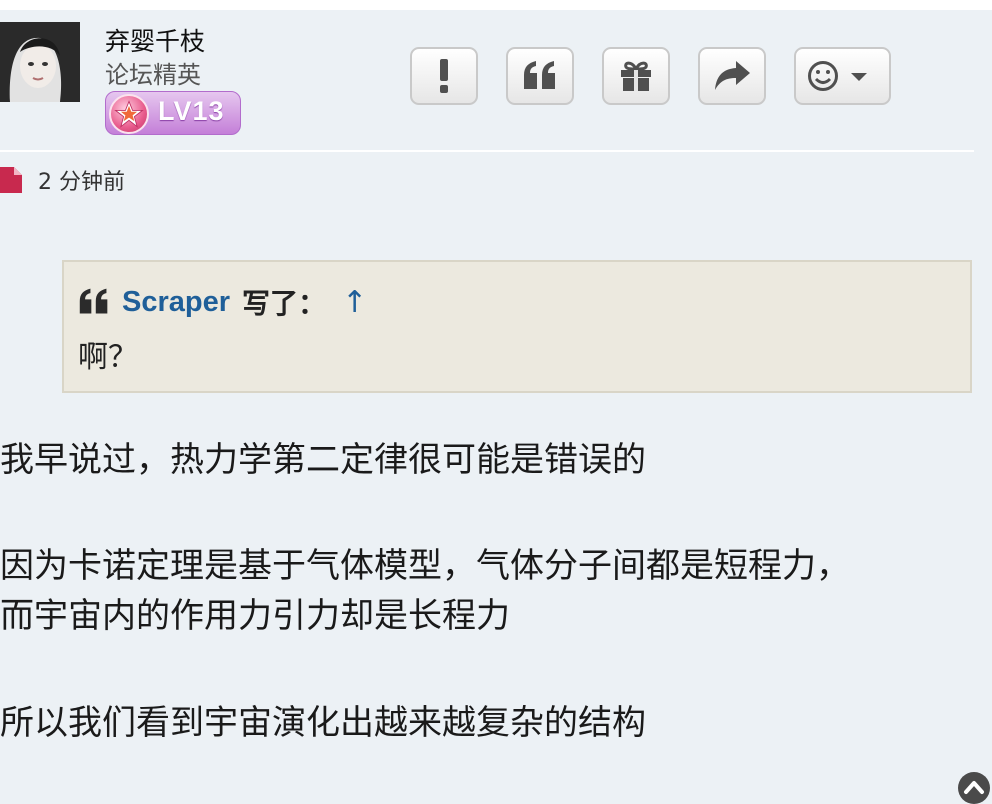  What do you see at coordinates (153, 75) in the screenshot?
I see `user-rank: 论坛精英` at bounding box center [153, 75].